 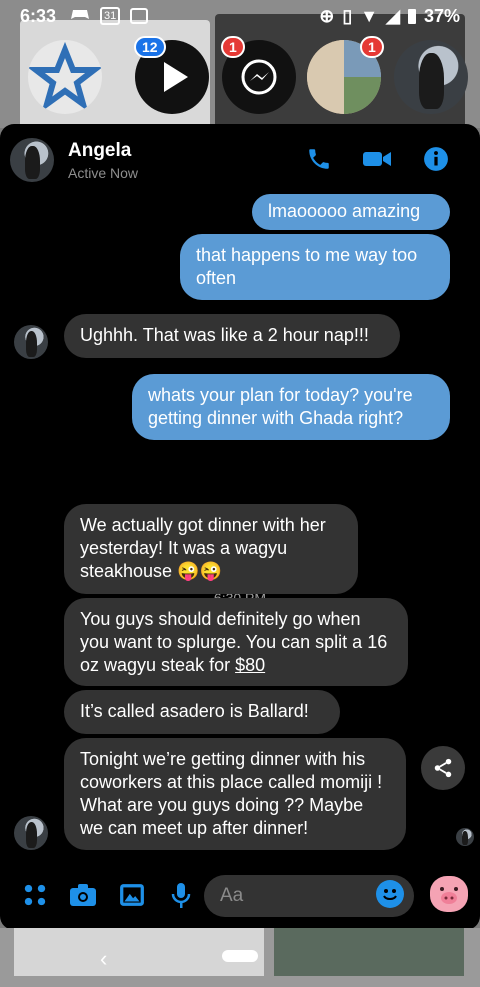 What do you see at coordinates (103, 173) in the screenshot?
I see `active-status: Active Now` at bounding box center [103, 173].